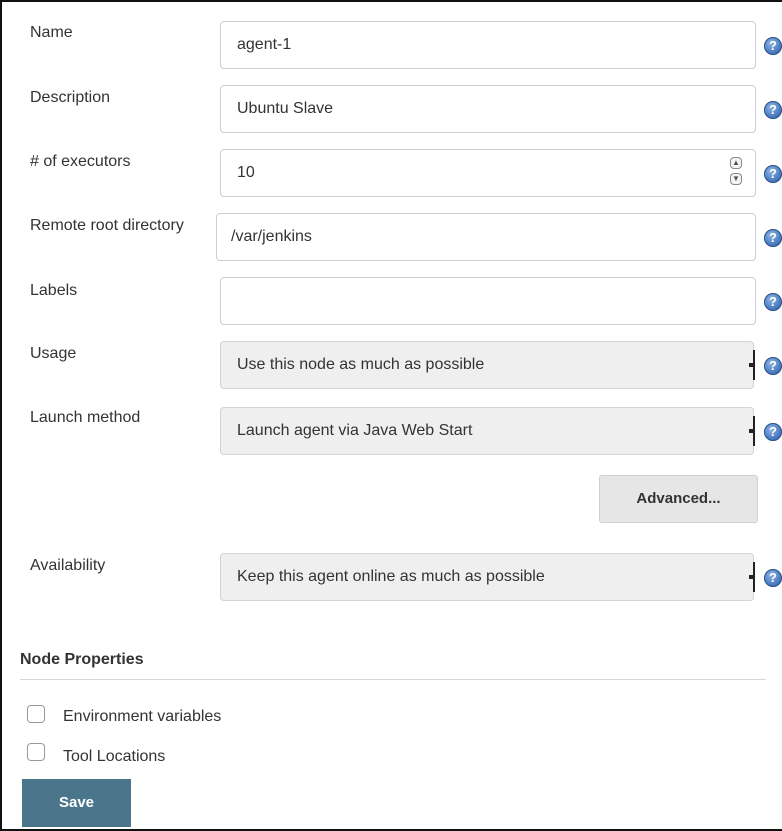  Describe the element at coordinates (488, 45) in the screenshot. I see `name-input: agent-1` at that location.